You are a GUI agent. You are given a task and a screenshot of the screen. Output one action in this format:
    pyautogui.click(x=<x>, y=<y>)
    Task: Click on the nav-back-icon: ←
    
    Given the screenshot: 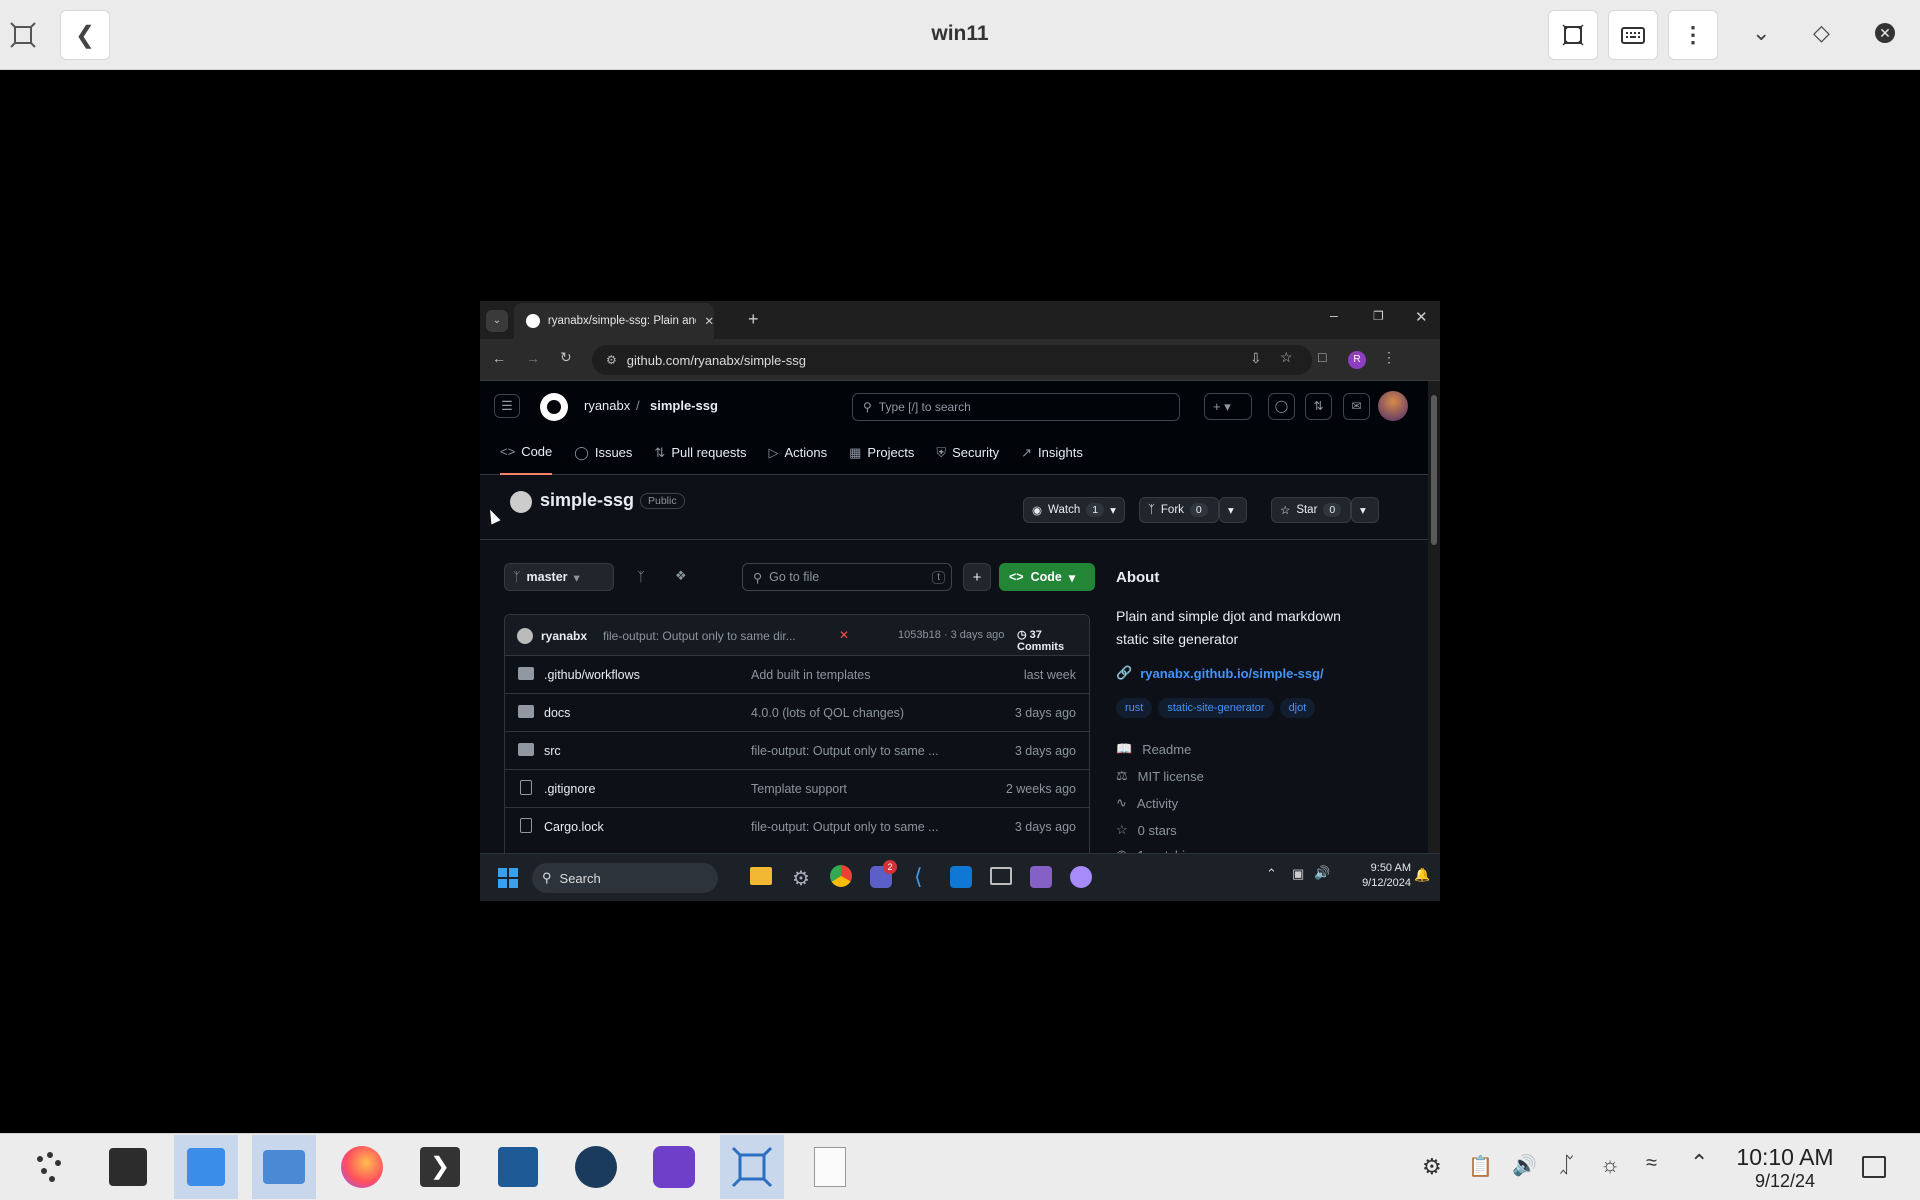 What is the action you would take?
    pyautogui.click(x=499, y=358)
    